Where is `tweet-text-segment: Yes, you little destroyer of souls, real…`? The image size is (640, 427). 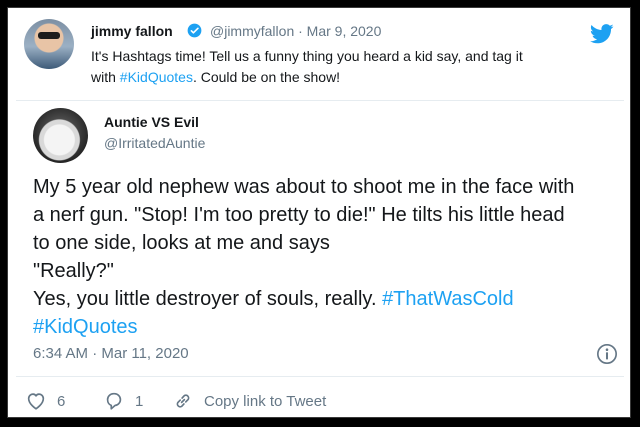
tweet-text-segment: Yes, you little destroyer of souls, real… is located at coordinates (208, 299).